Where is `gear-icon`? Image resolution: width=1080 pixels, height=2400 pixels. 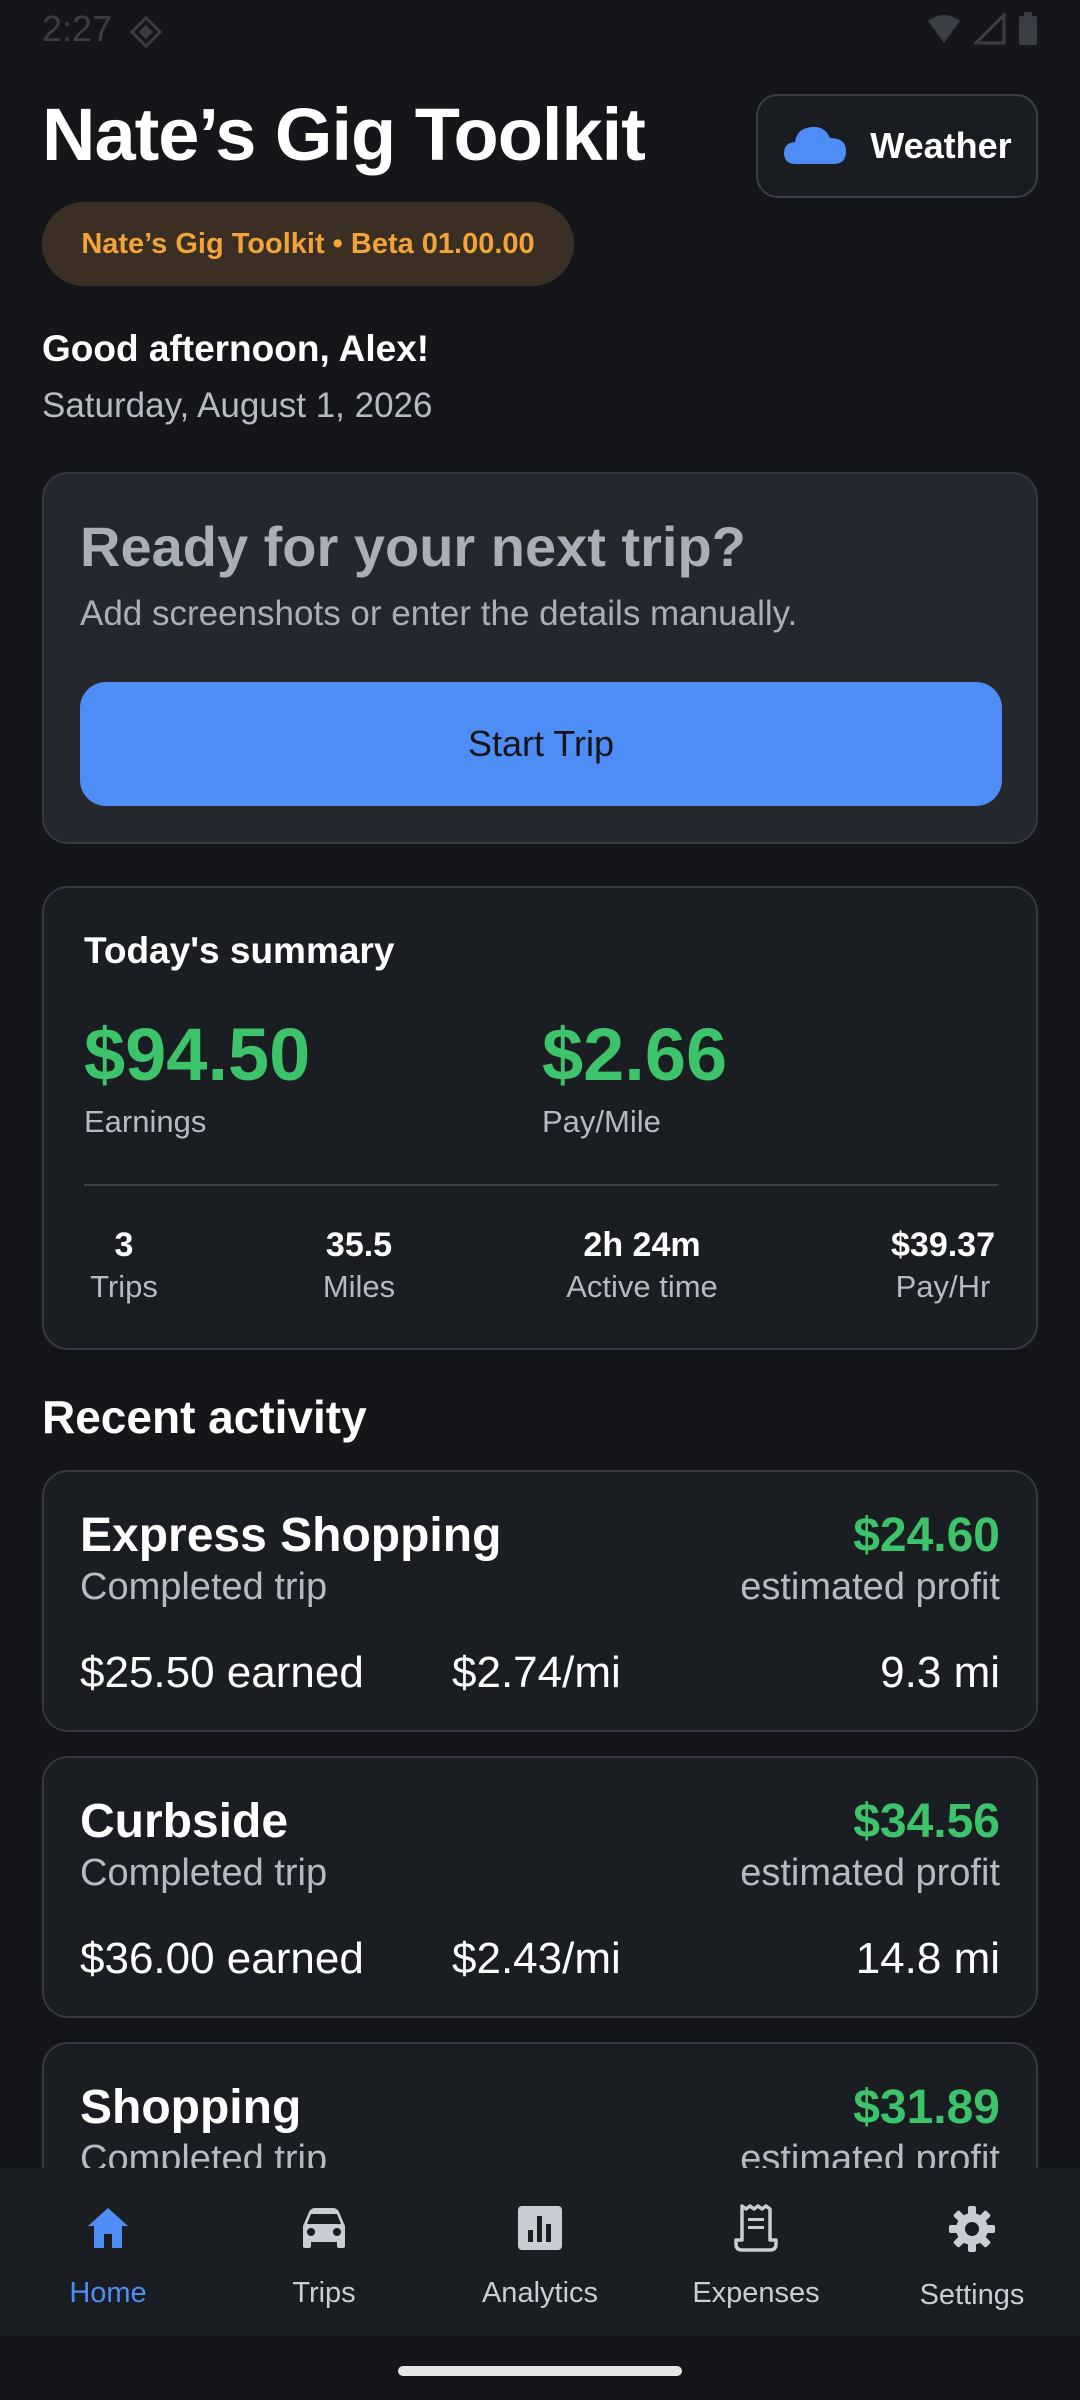
gear-icon is located at coordinates (972, 2231).